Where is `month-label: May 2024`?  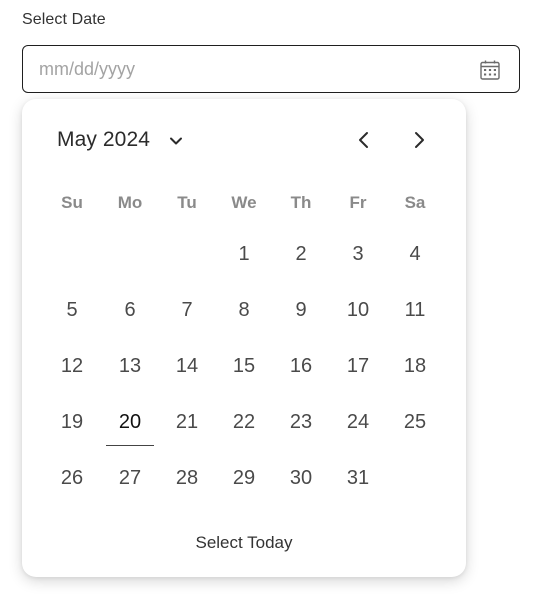
month-label: May 2024 is located at coordinates (104, 139).